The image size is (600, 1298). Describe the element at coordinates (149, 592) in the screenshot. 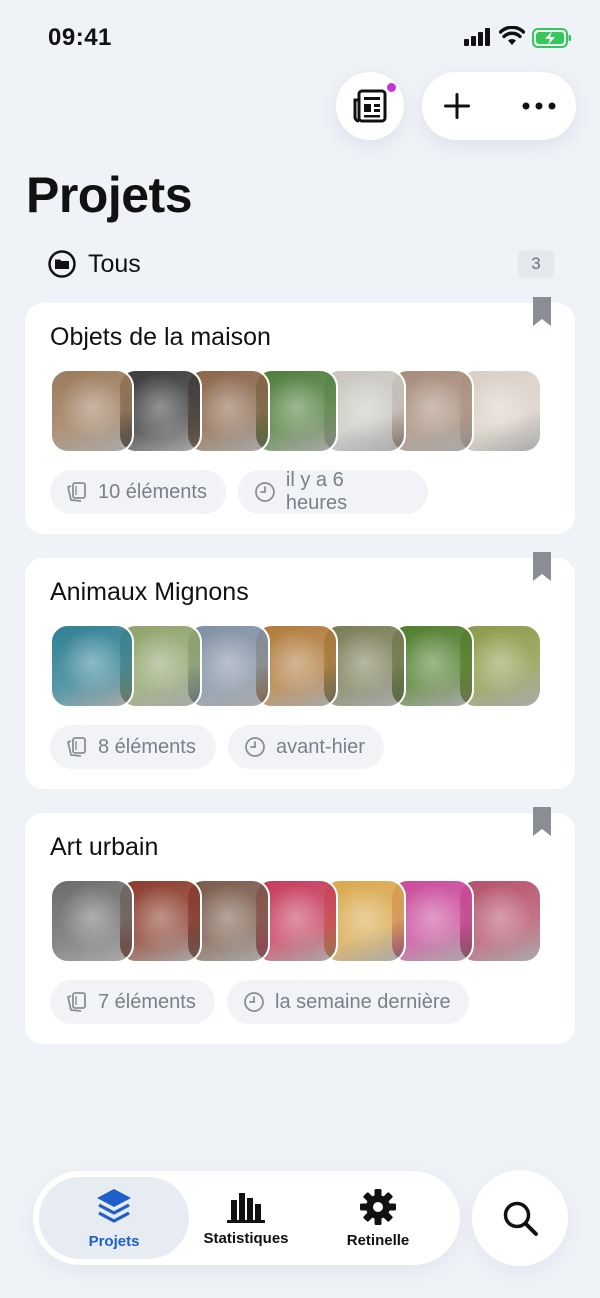

I see `project-title: Animaux Mignons` at that location.